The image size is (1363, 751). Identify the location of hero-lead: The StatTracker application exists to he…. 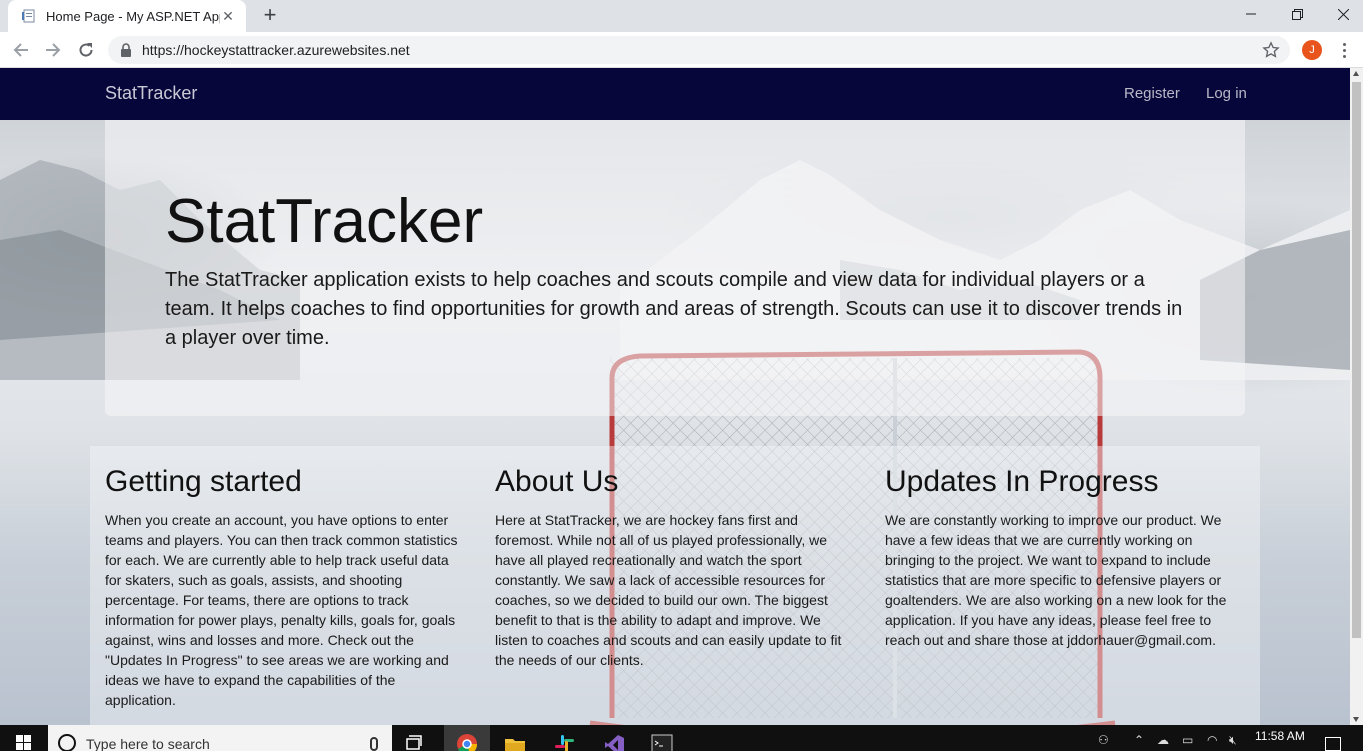
(674, 309).